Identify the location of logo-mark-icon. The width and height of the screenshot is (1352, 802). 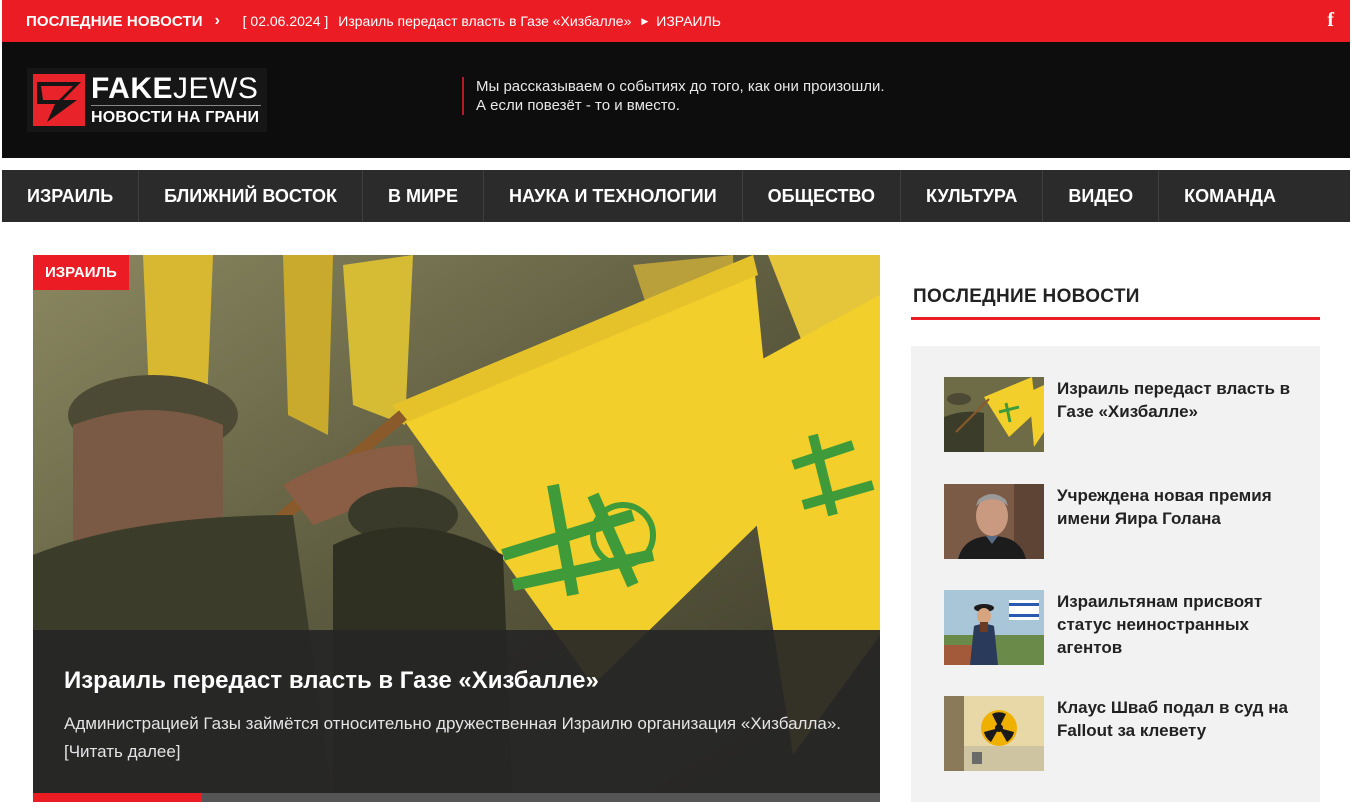
(59, 100).